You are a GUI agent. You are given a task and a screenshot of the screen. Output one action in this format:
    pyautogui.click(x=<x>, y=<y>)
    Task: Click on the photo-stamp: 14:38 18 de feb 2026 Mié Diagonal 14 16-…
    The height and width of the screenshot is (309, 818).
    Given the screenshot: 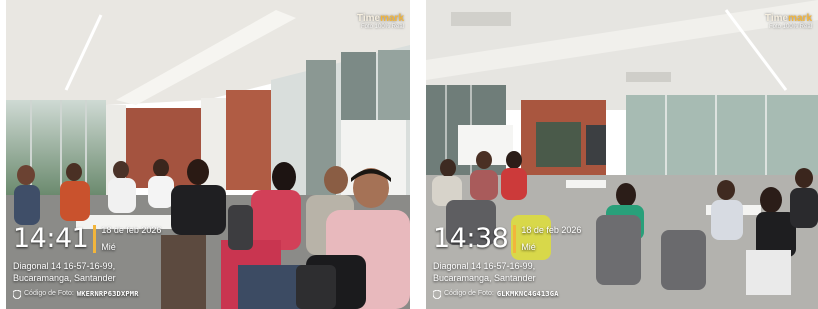 What is the action you would take?
    pyautogui.click(x=507, y=261)
    